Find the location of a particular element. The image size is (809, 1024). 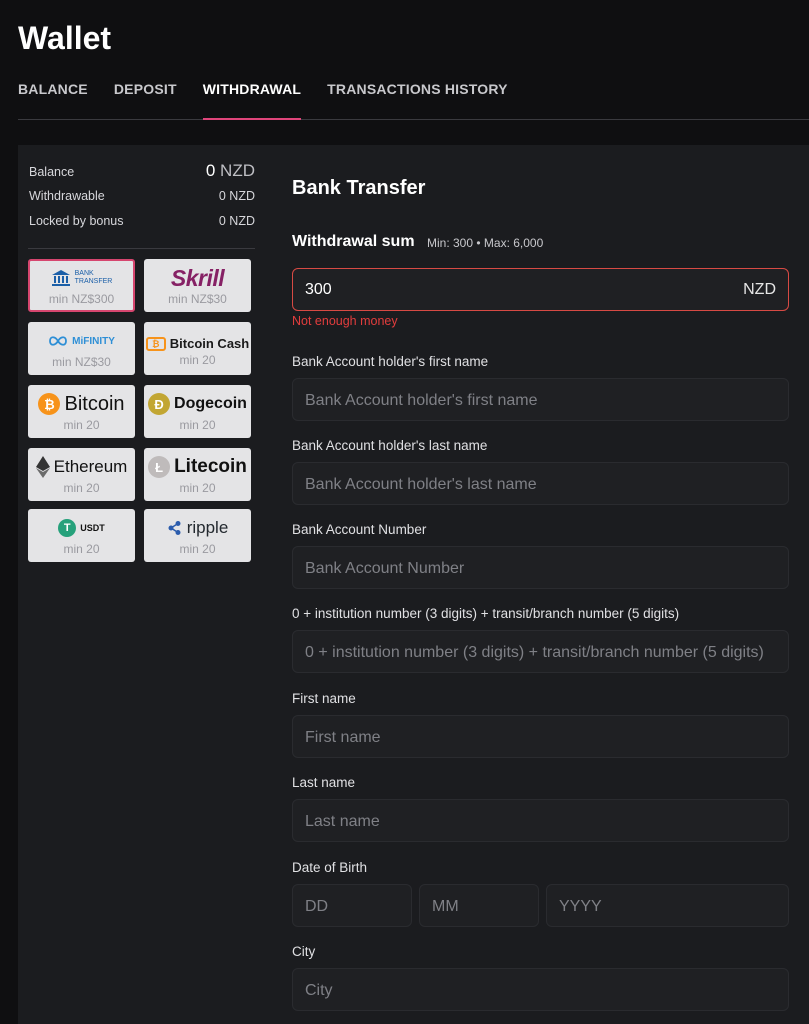

locked-value: 0 NZD is located at coordinates (236, 221).